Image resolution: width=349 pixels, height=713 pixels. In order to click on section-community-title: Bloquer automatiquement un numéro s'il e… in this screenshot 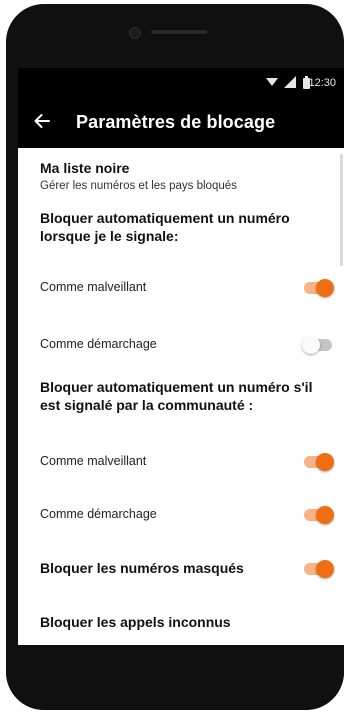, I will do `click(176, 396)`.